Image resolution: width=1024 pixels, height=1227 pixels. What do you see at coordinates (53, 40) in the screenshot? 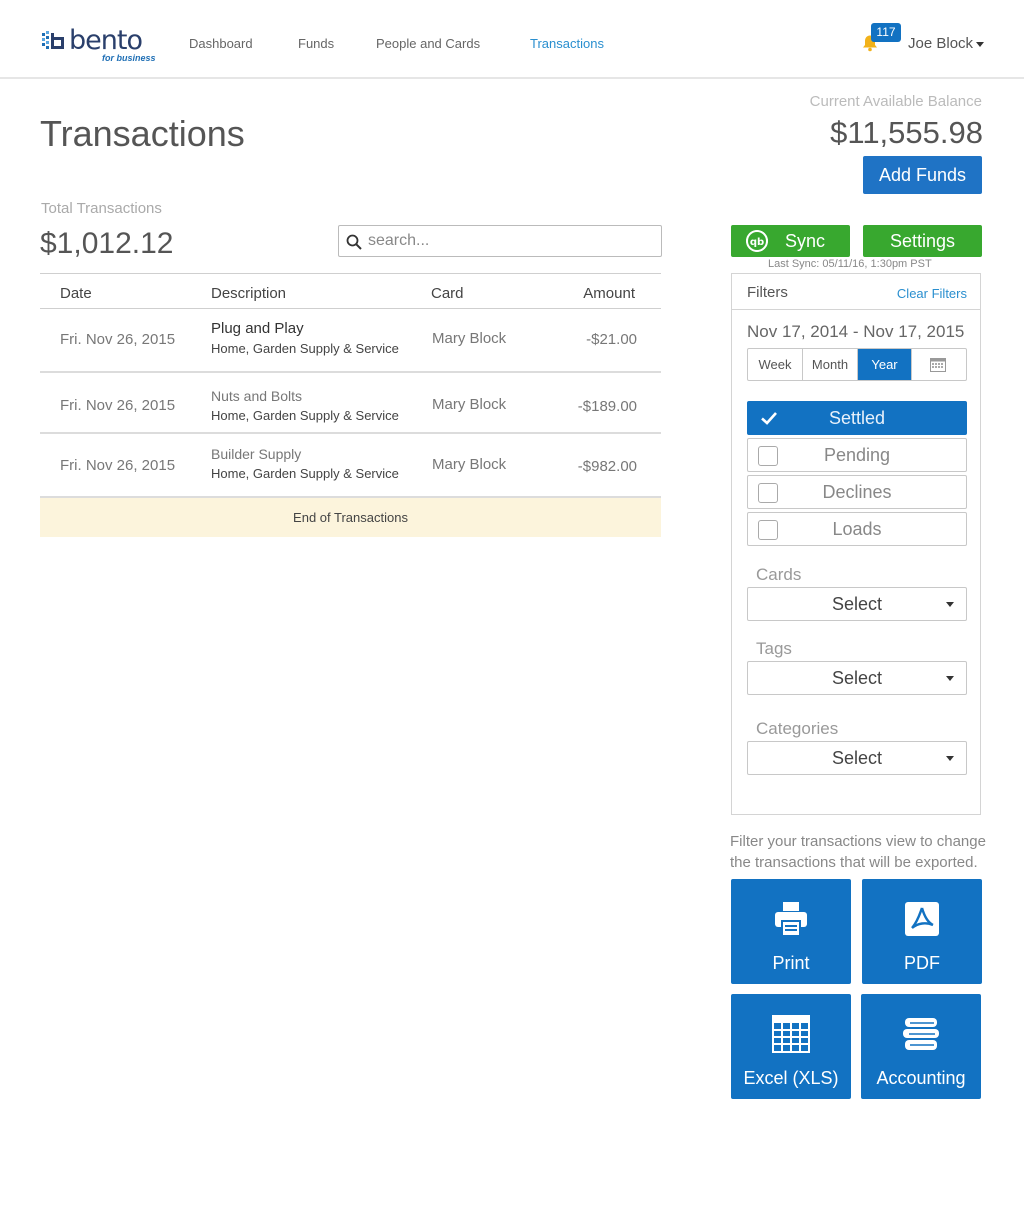
I see `bento-logo-mark-icon` at bounding box center [53, 40].